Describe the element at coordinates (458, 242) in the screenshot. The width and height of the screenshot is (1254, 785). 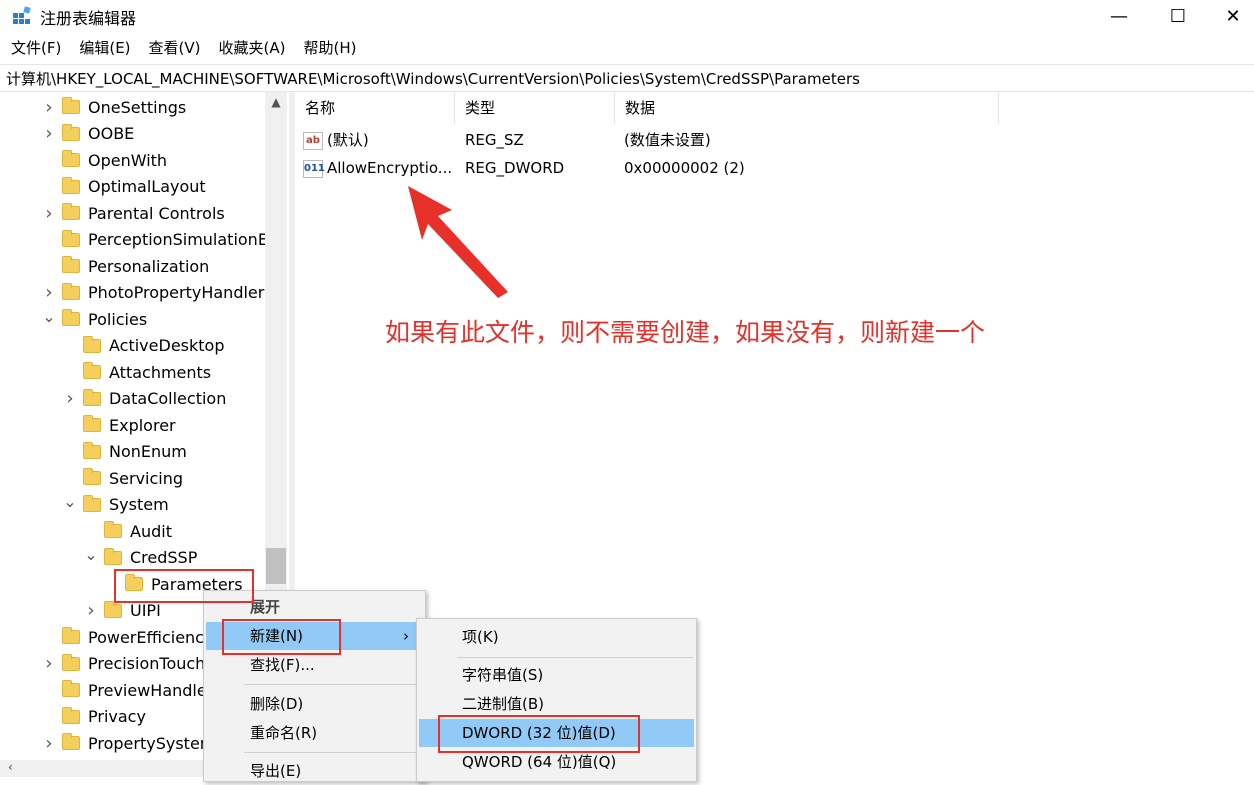
I see `red-arrow-annotation` at that location.